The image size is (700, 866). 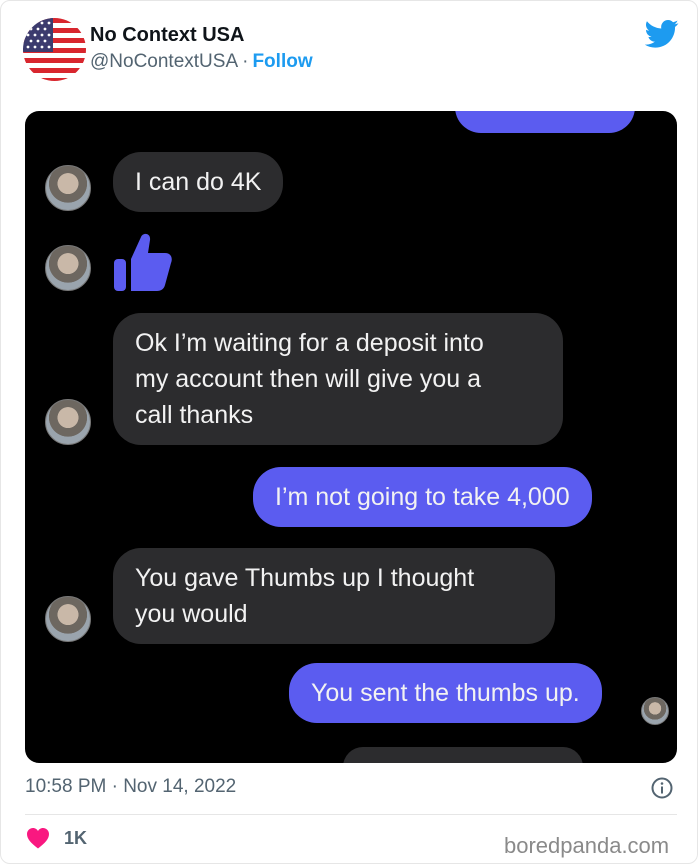 What do you see at coordinates (75, 838) in the screenshot?
I see `like-count: 1K` at bounding box center [75, 838].